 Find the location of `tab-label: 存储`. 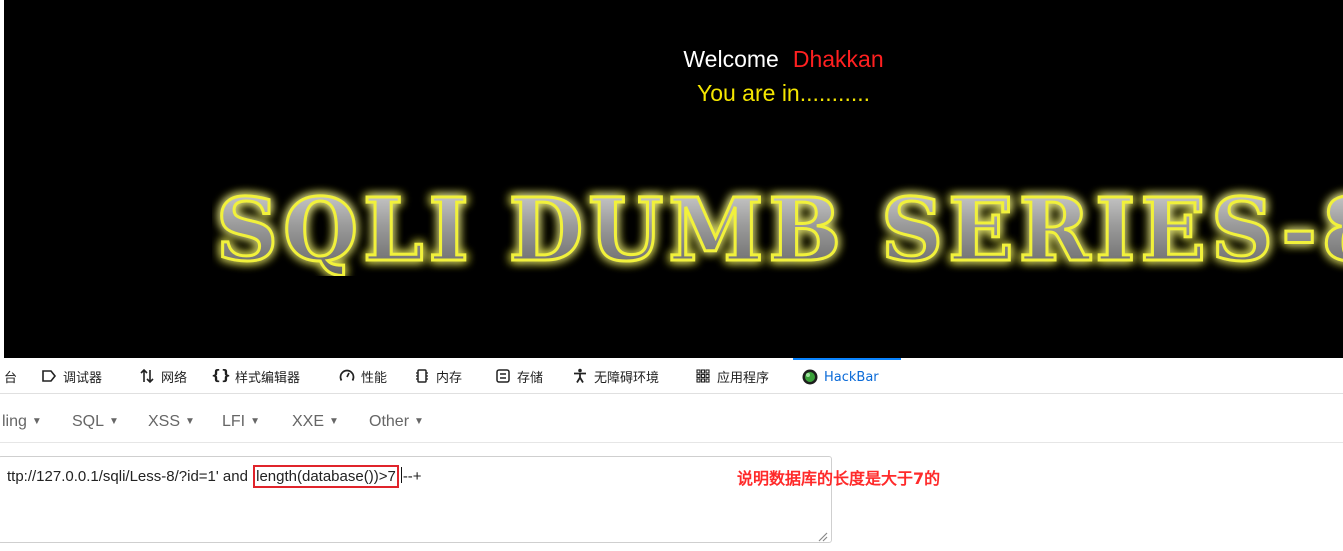

tab-label: 存储 is located at coordinates (530, 378).